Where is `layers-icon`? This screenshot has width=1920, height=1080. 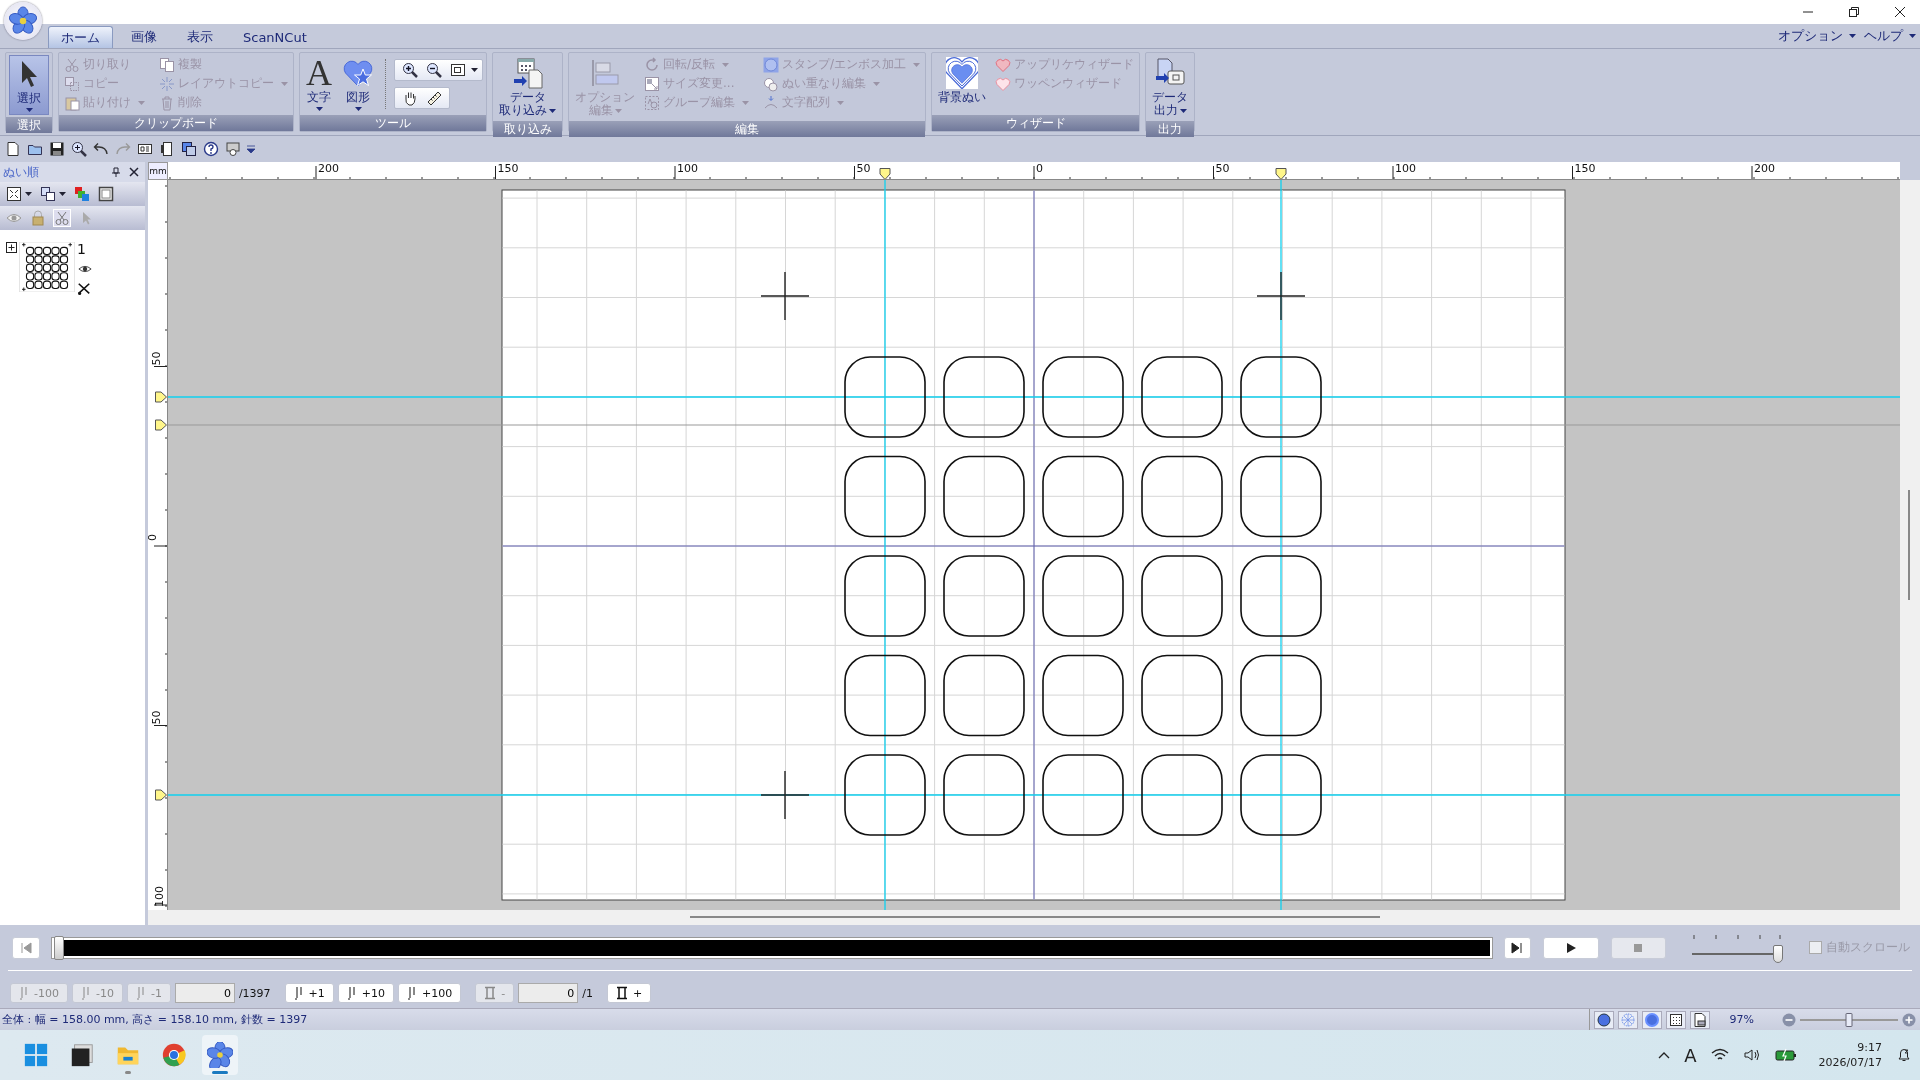 layers-icon is located at coordinates (189, 149).